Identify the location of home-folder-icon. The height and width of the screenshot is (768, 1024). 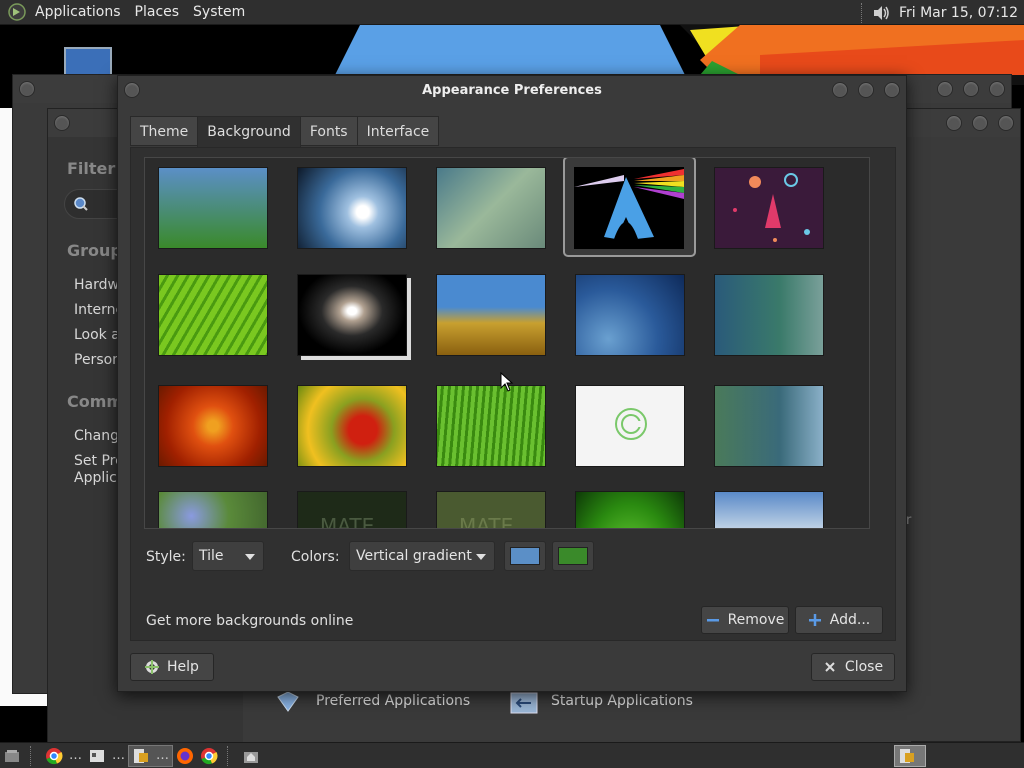
(251, 757).